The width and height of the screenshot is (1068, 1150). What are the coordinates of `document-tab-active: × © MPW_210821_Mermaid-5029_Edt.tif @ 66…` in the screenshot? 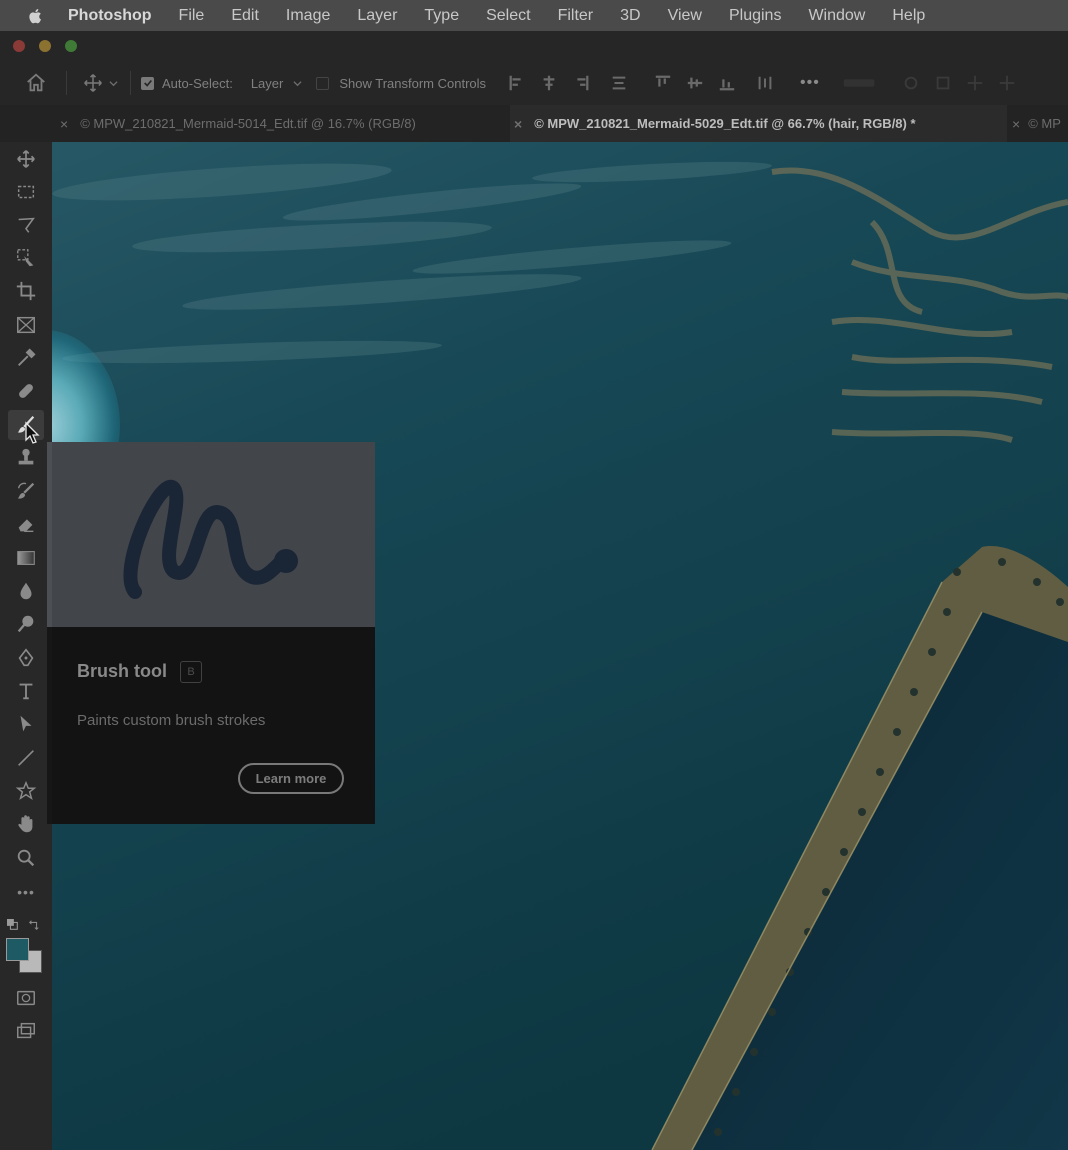 It's located at (758, 123).